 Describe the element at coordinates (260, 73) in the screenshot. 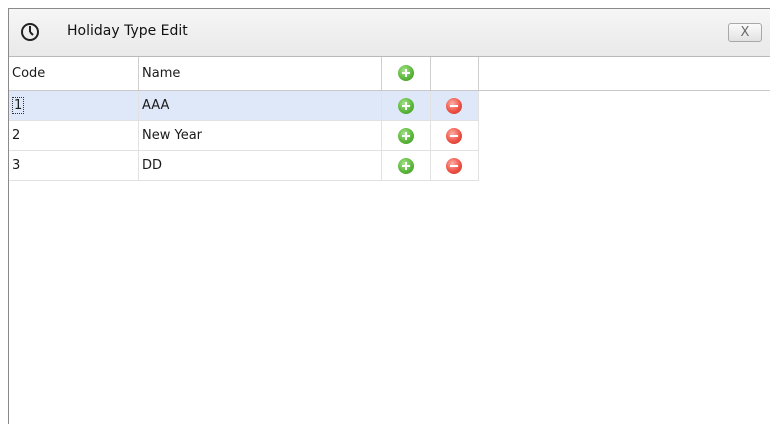

I see `column-header-name: Name` at that location.